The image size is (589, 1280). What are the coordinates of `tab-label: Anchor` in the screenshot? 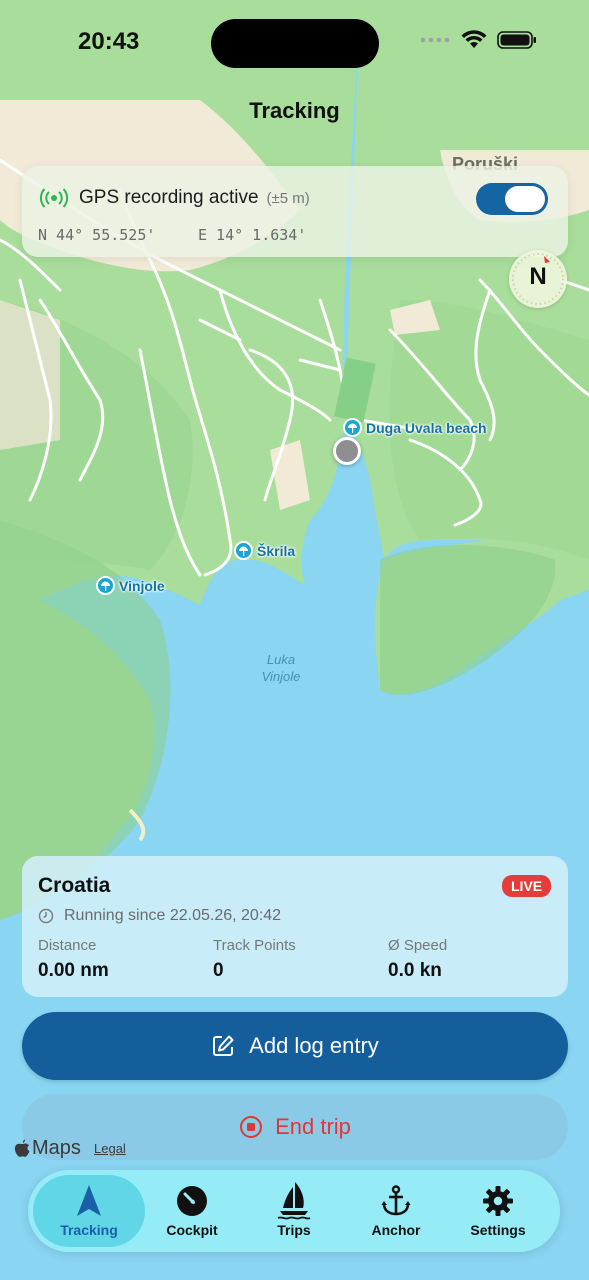 It's located at (396, 1230).